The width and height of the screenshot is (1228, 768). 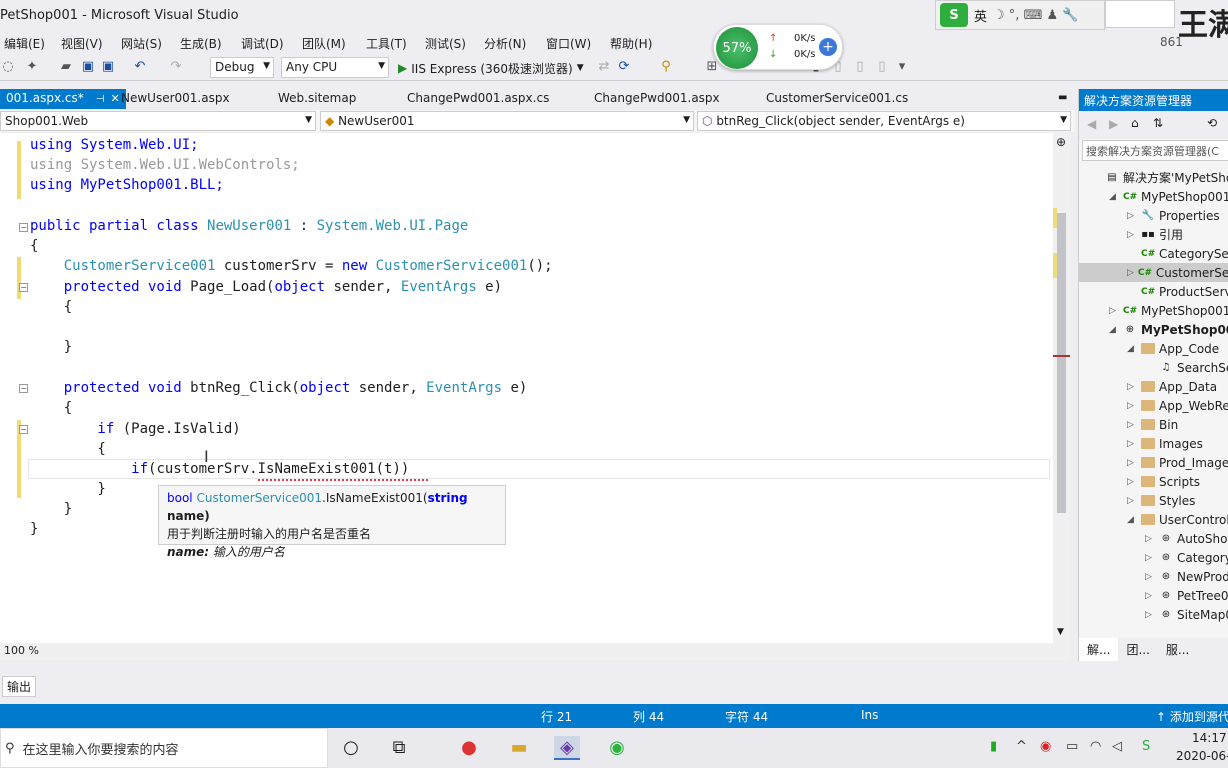 I want to click on visual-studio-icon: ◈, so click(x=567, y=748).